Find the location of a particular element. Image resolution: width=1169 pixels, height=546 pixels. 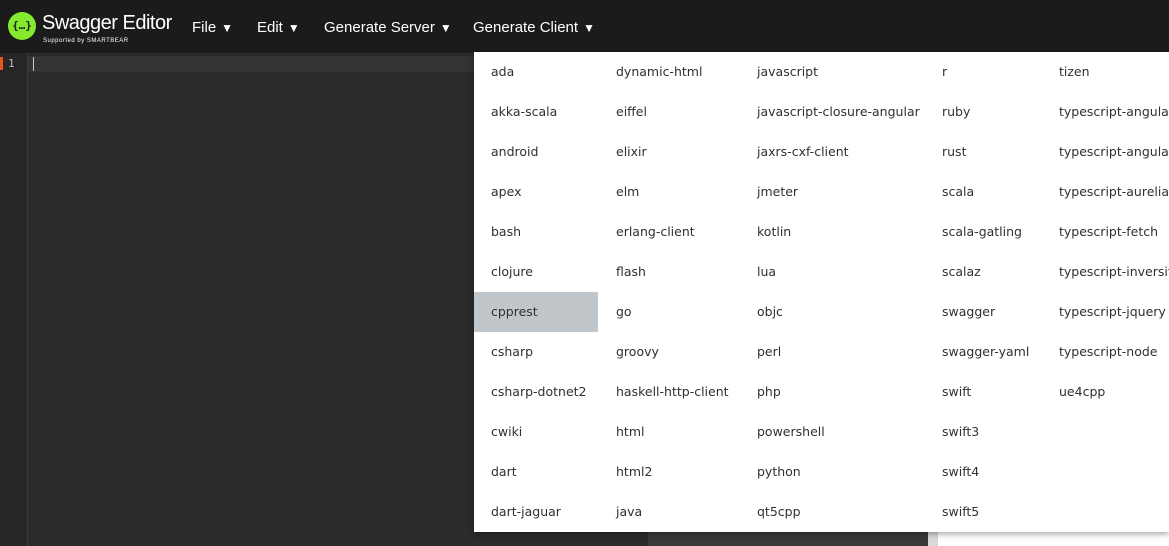

preview-divider is located at coordinates (788, 539).